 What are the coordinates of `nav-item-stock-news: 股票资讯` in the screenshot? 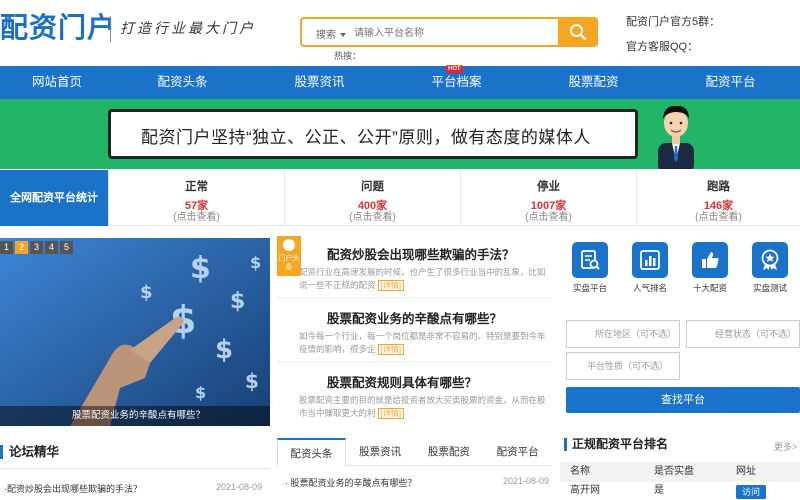 It's located at (319, 82).